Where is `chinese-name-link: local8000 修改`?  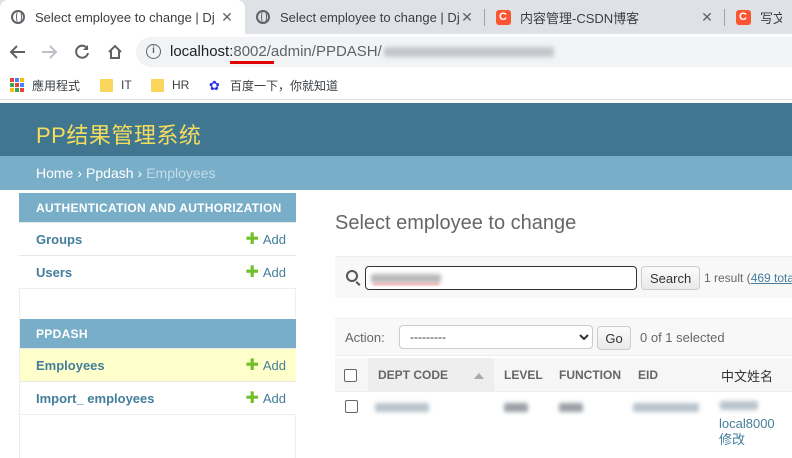 chinese-name-link: local8000 修改 is located at coordinates (747, 432).